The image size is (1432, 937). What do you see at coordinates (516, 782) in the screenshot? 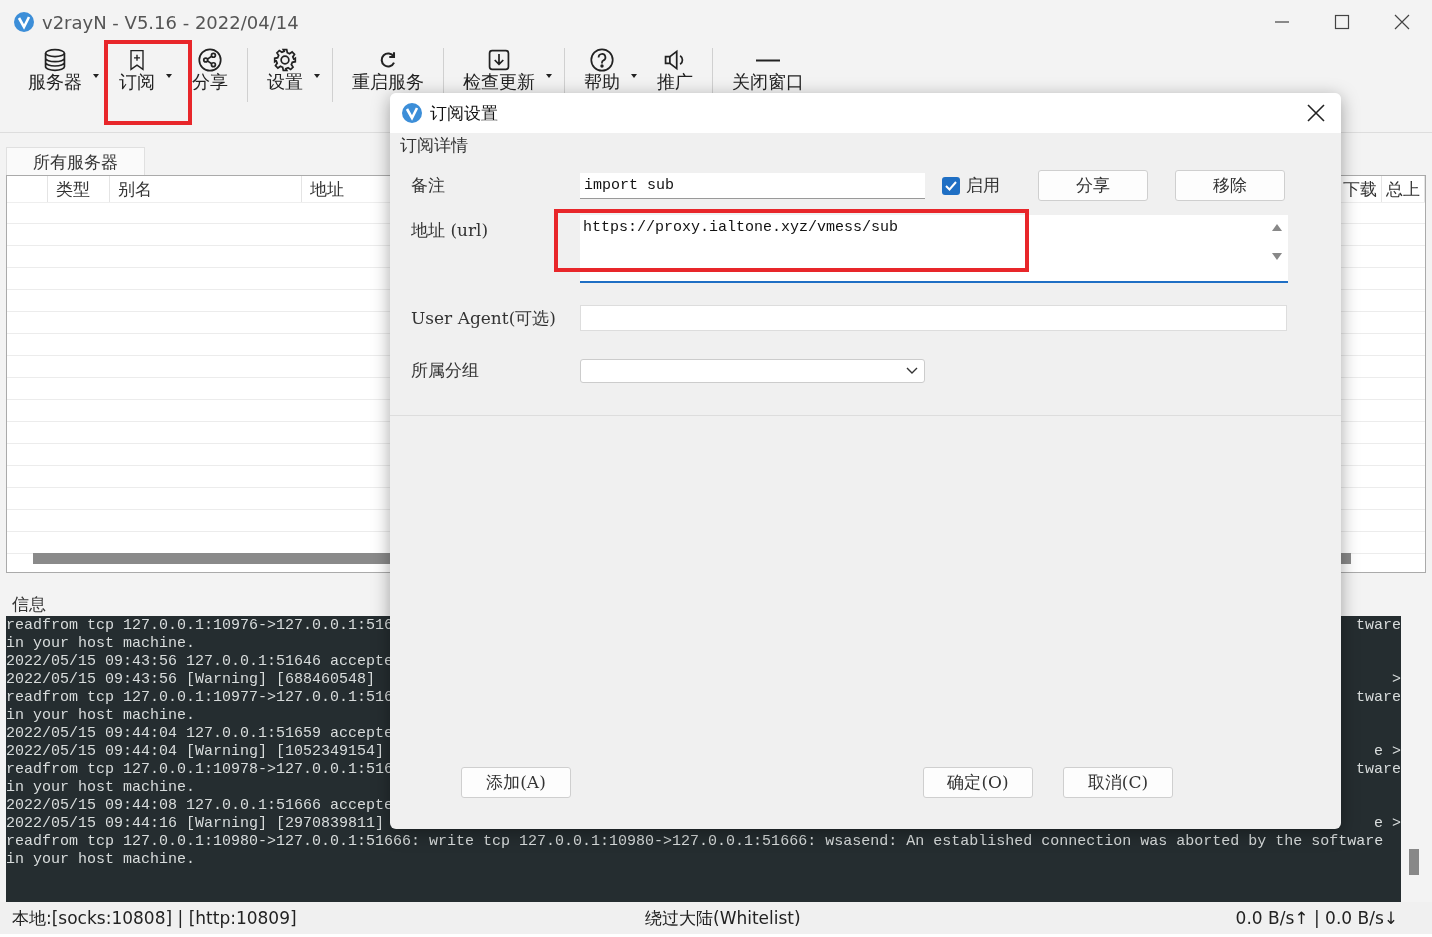
I see `dialog-button: 添加(A)` at bounding box center [516, 782].